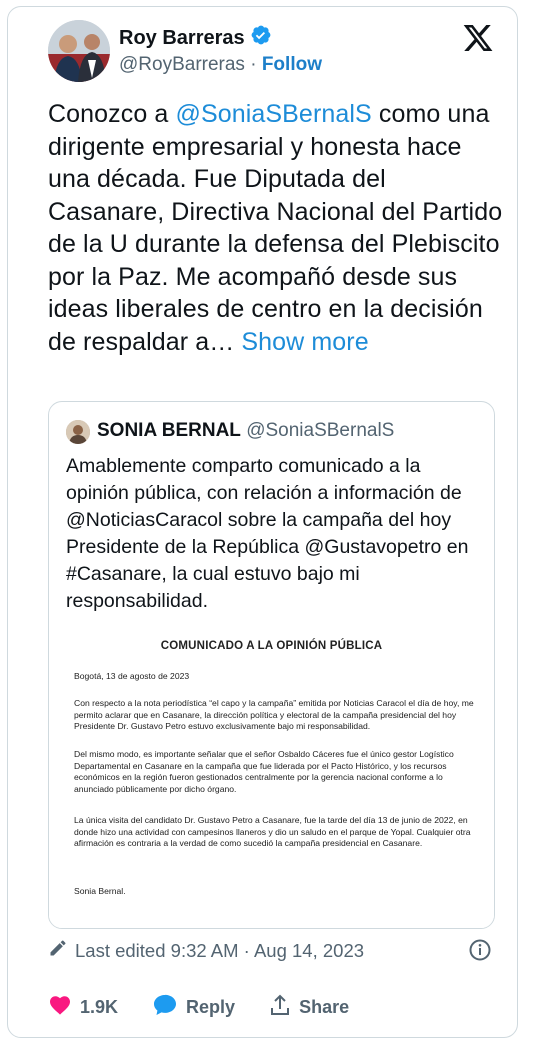 The image size is (543, 1038). Describe the element at coordinates (99, 1007) in the screenshot. I see `like-count: 1.9K` at that location.